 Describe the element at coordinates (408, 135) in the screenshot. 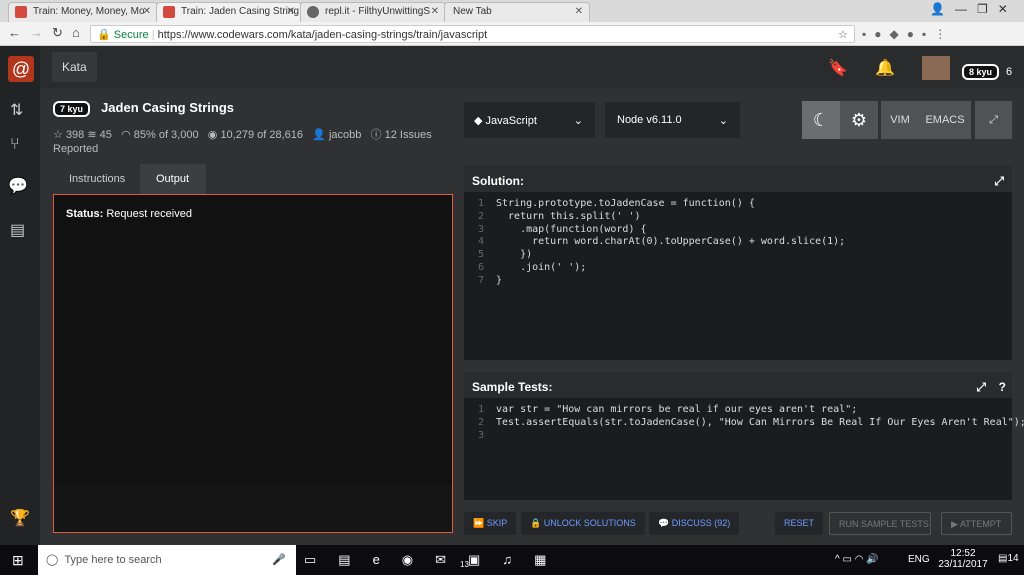

I see `issues-link: 12 Issues` at that location.